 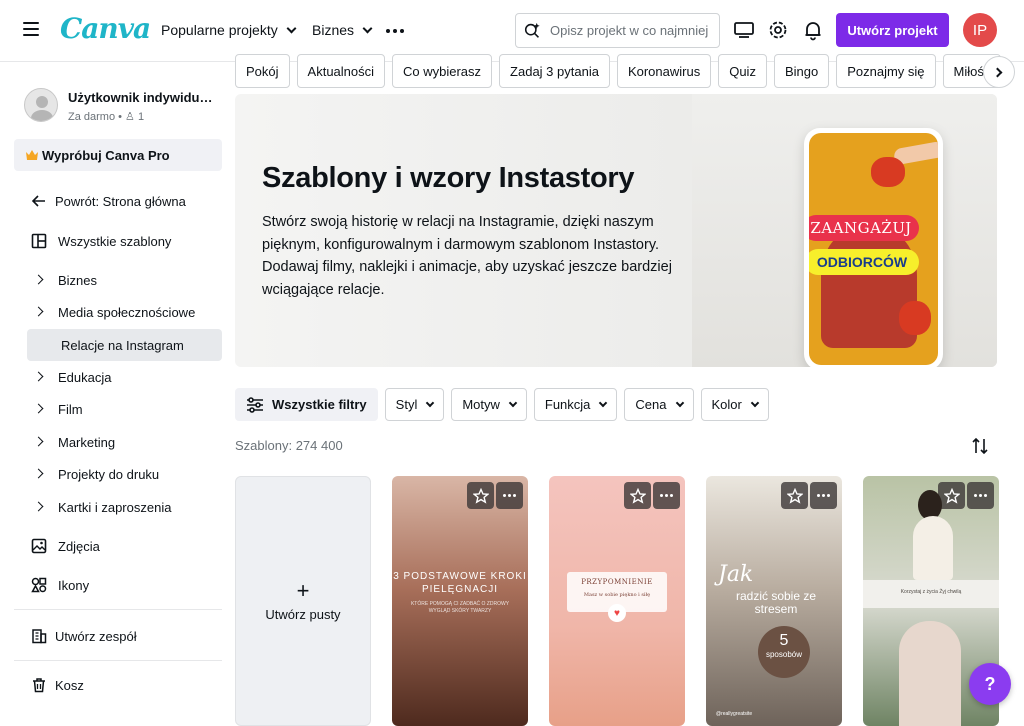 What do you see at coordinates (111, 312) in the screenshot?
I see `sidebar-item-social-media: Media społecznościowe` at bounding box center [111, 312].